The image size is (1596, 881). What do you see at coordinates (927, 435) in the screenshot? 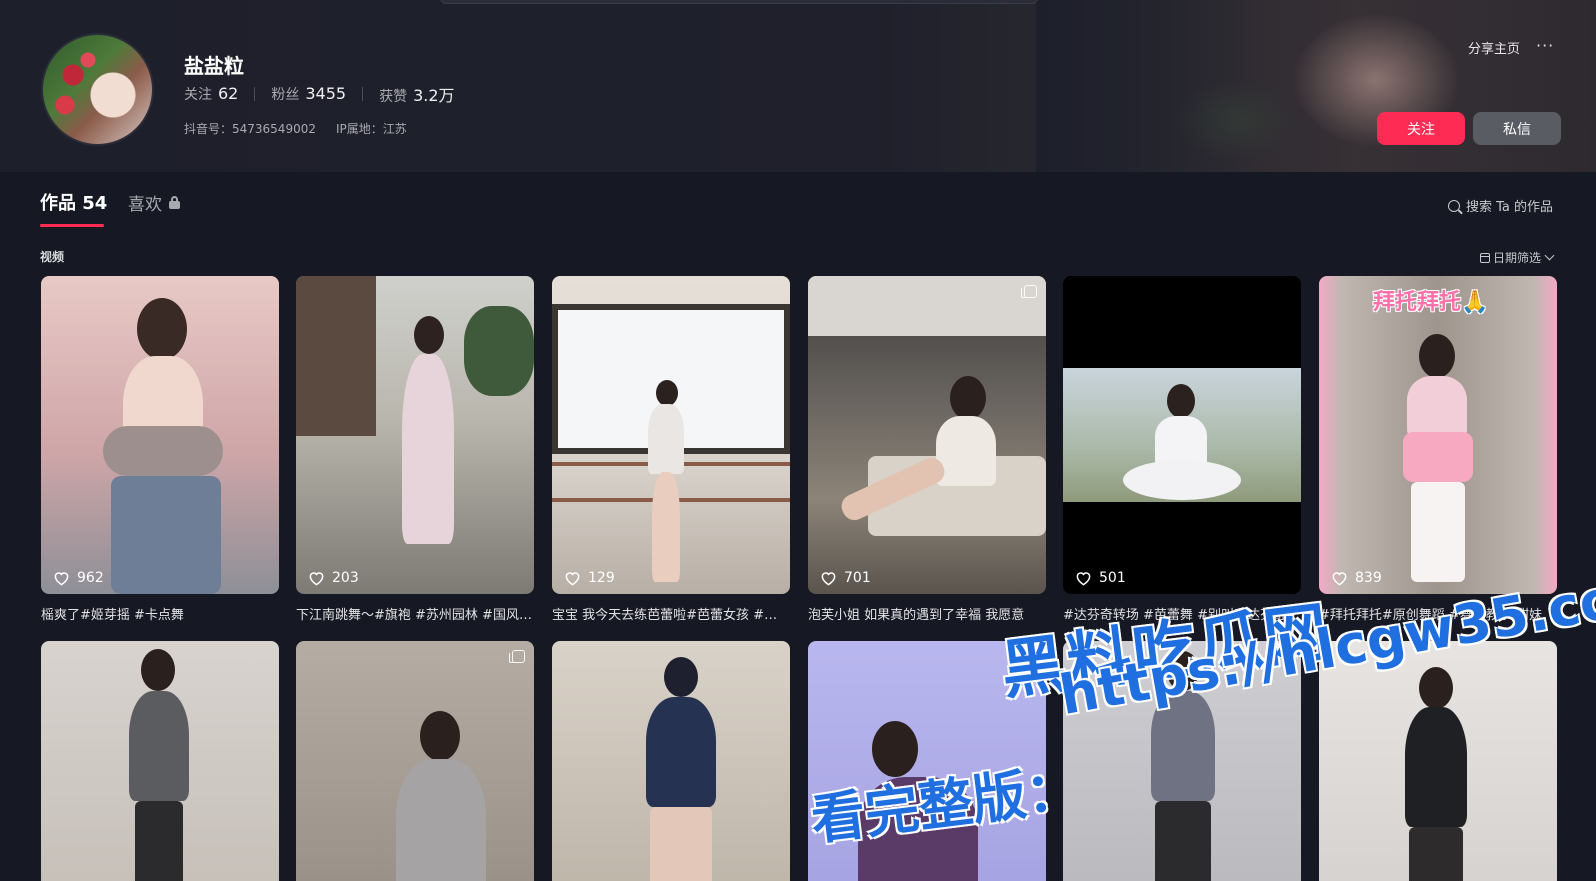
I see `video-thumbnail: 701` at bounding box center [927, 435].